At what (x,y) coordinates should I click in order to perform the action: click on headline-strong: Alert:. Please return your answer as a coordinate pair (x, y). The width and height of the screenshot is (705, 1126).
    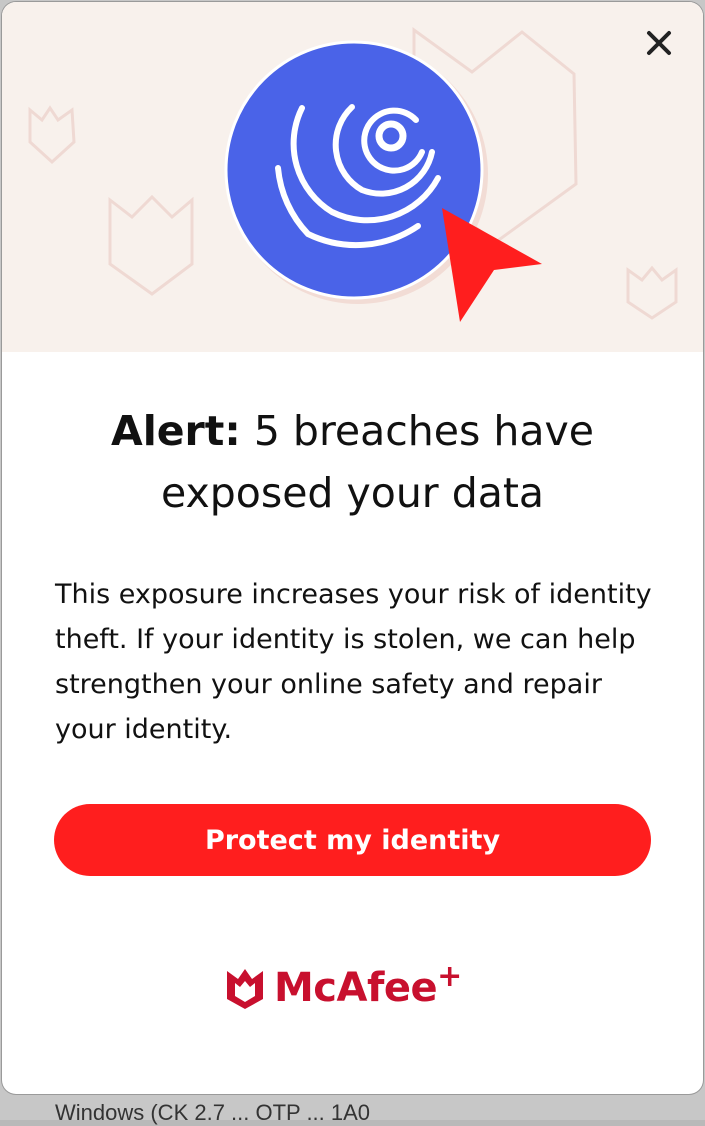
    Looking at the image, I should click on (175, 431).